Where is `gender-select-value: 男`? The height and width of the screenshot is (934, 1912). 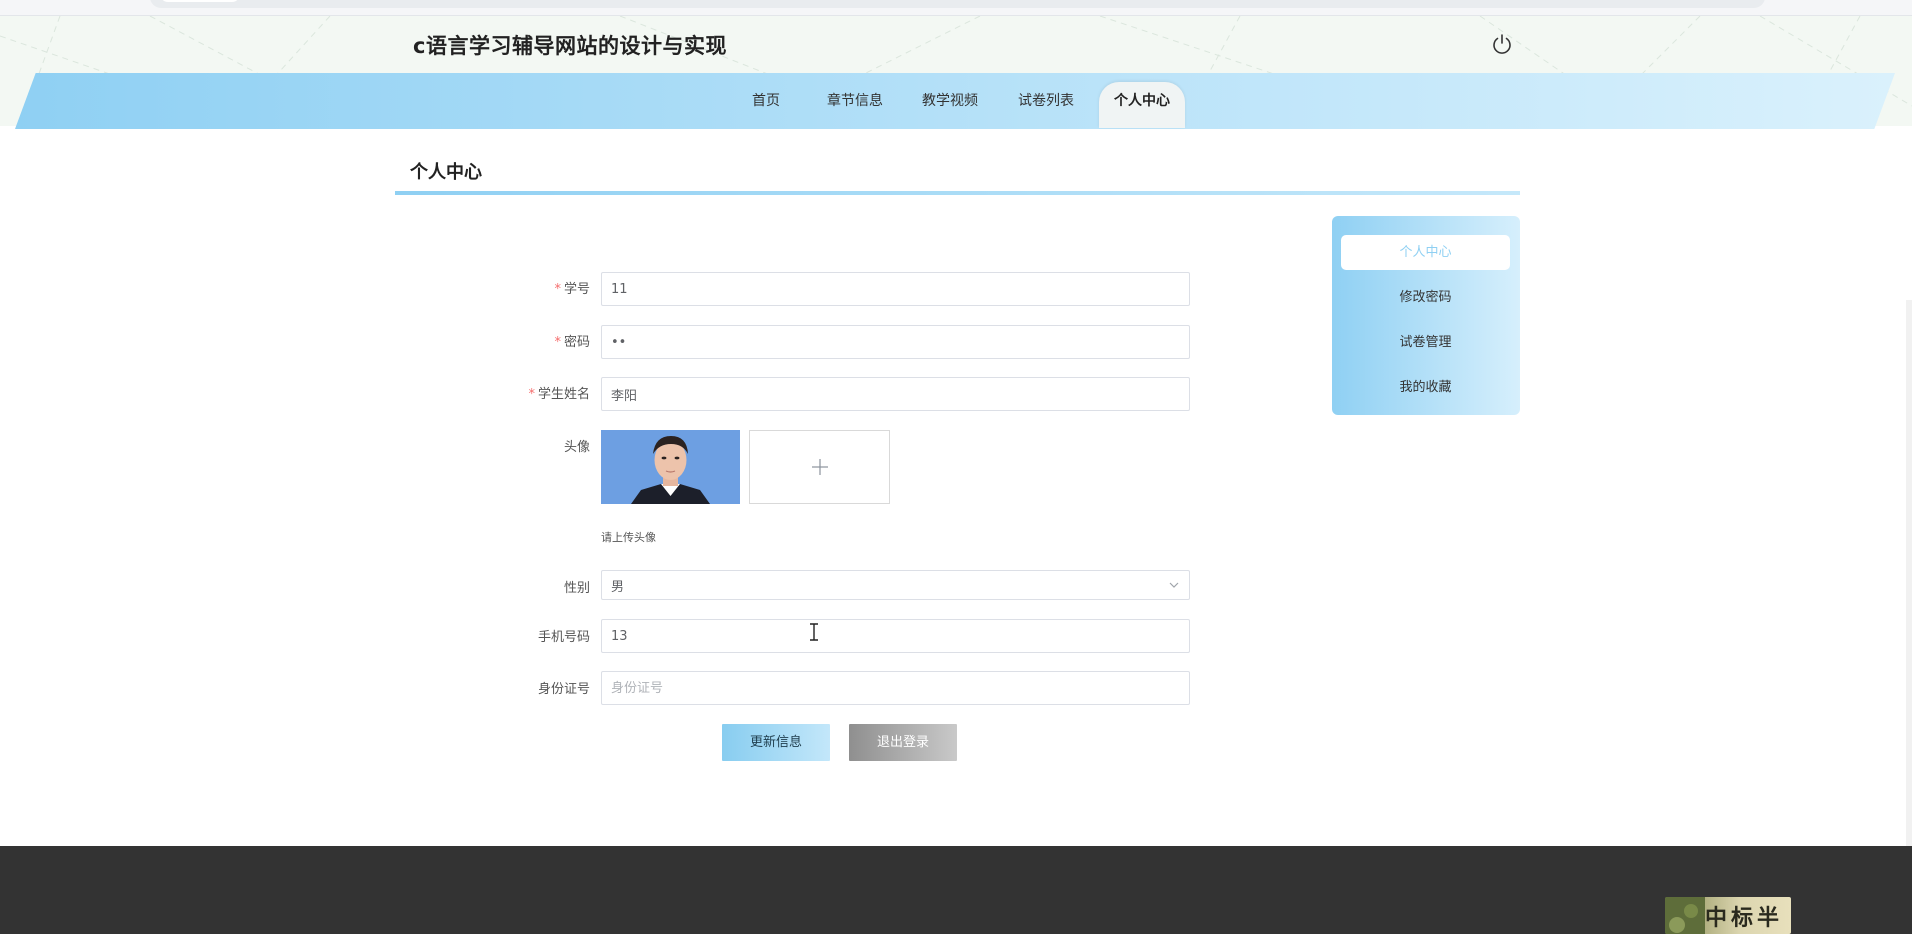
gender-select-value: 男 is located at coordinates (618, 587).